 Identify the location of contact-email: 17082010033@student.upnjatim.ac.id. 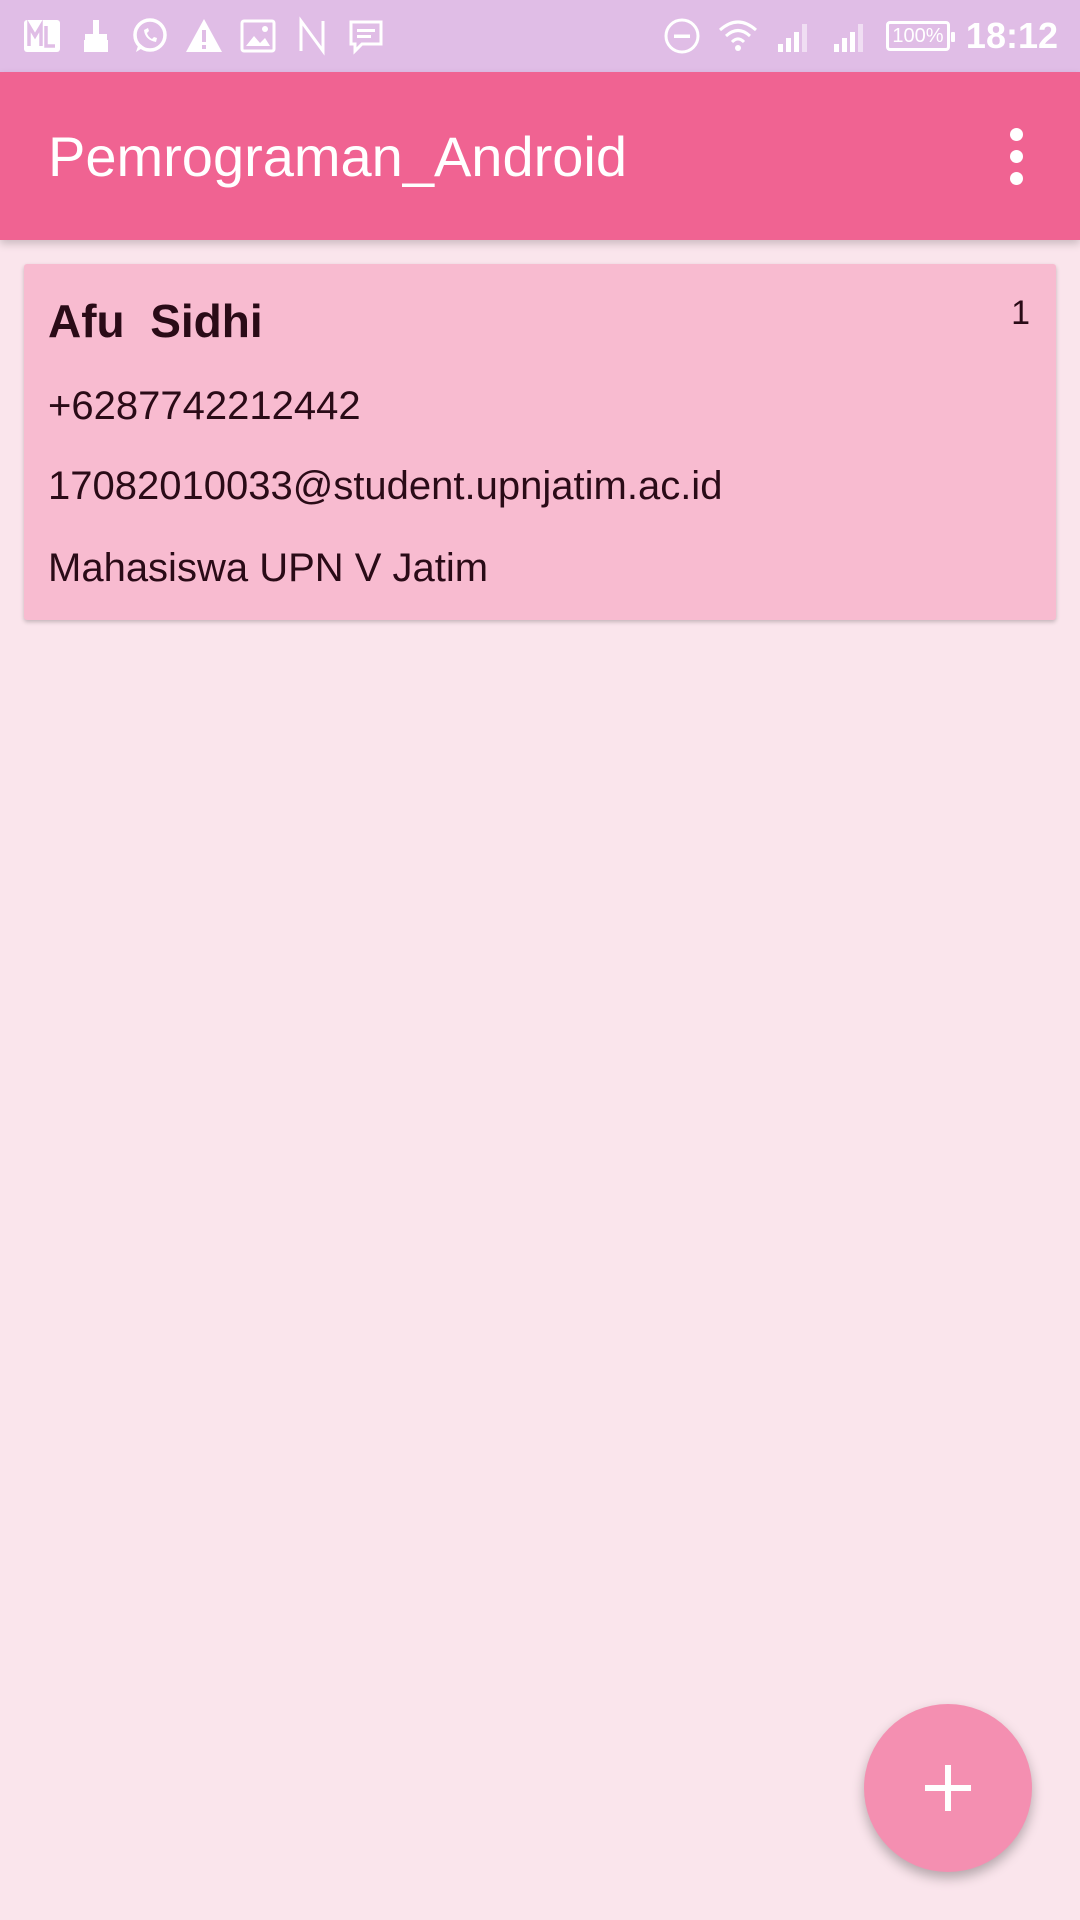
(385, 486).